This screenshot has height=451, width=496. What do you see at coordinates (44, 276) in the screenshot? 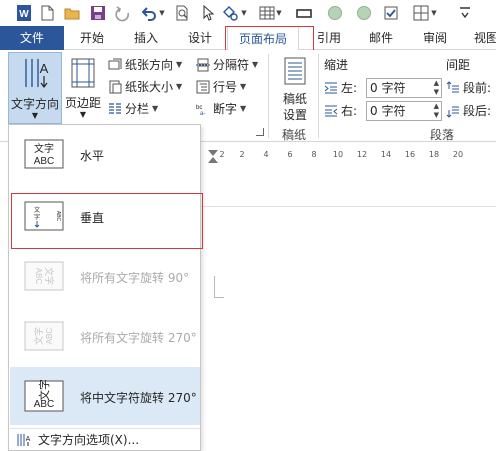
I see `rotate-90-icon: 文字 ABC` at bounding box center [44, 276].